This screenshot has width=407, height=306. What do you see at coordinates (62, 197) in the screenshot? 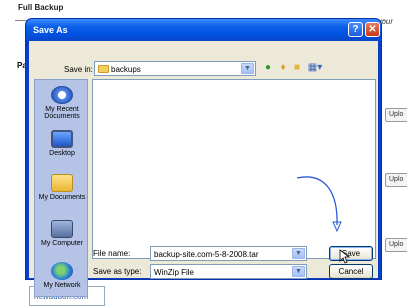
I see `place-label: My Documents` at bounding box center [62, 197].